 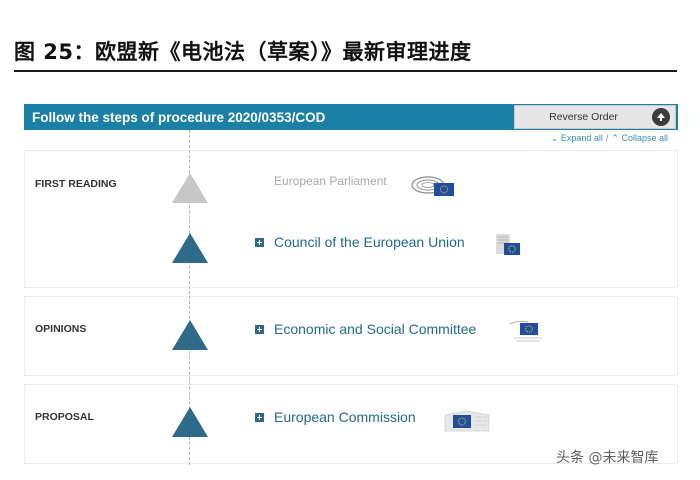 What do you see at coordinates (509, 247) in the screenshot?
I see `council-icon` at bounding box center [509, 247].